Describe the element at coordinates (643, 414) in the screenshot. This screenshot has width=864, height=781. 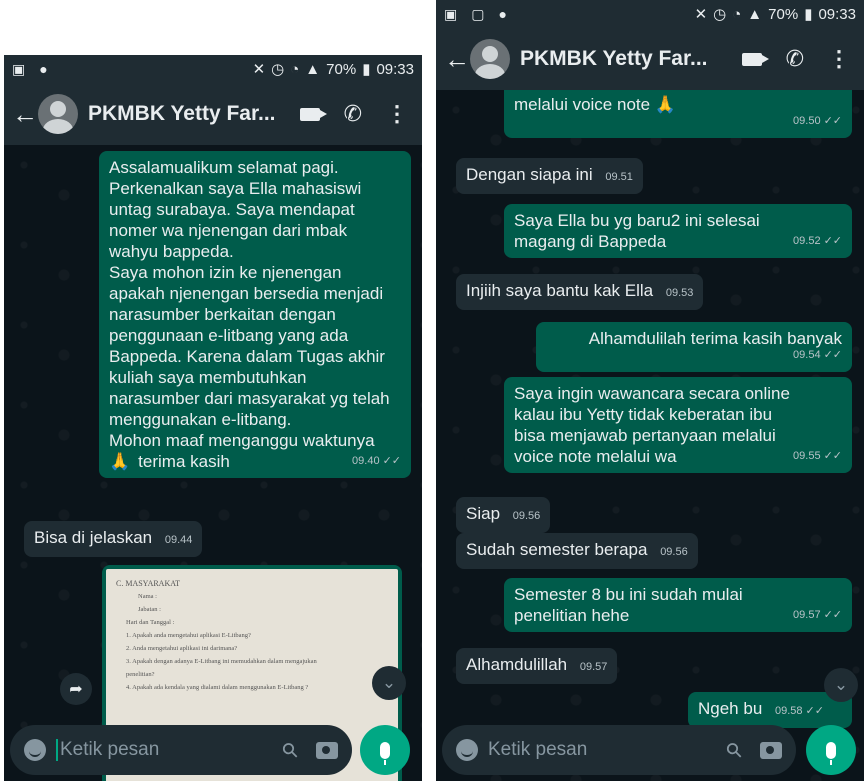
I see `message-line: kalau ibu Yetty tidak keberatan ibu` at that location.